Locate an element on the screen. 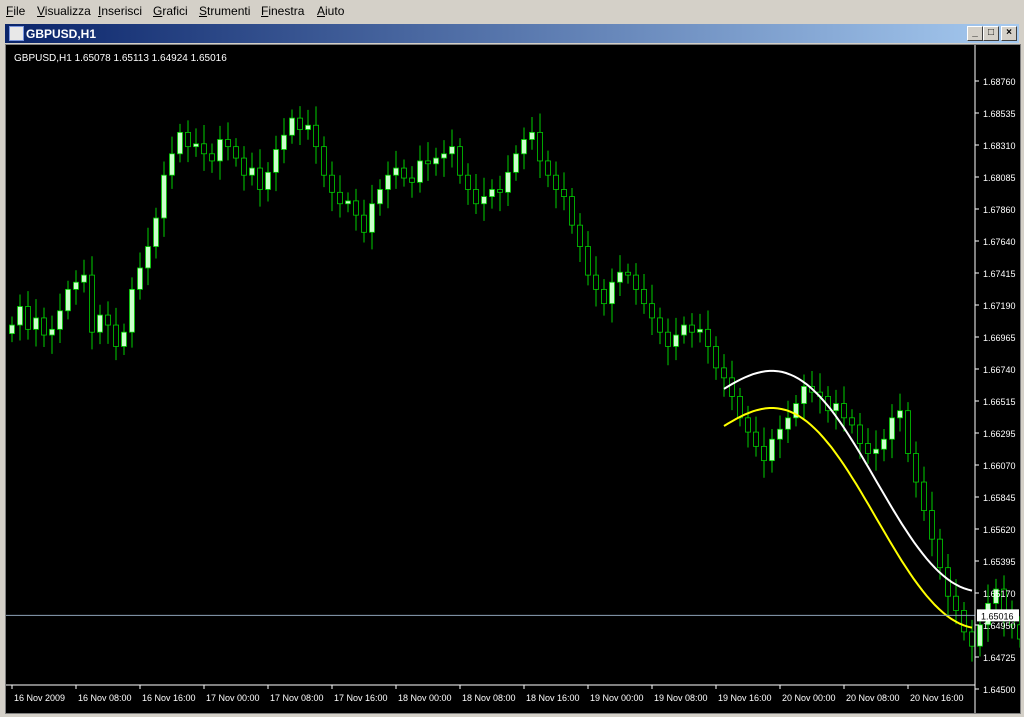 The image size is (1024, 717). y-tick-label: 1.68310 is located at coordinates (999, 146).